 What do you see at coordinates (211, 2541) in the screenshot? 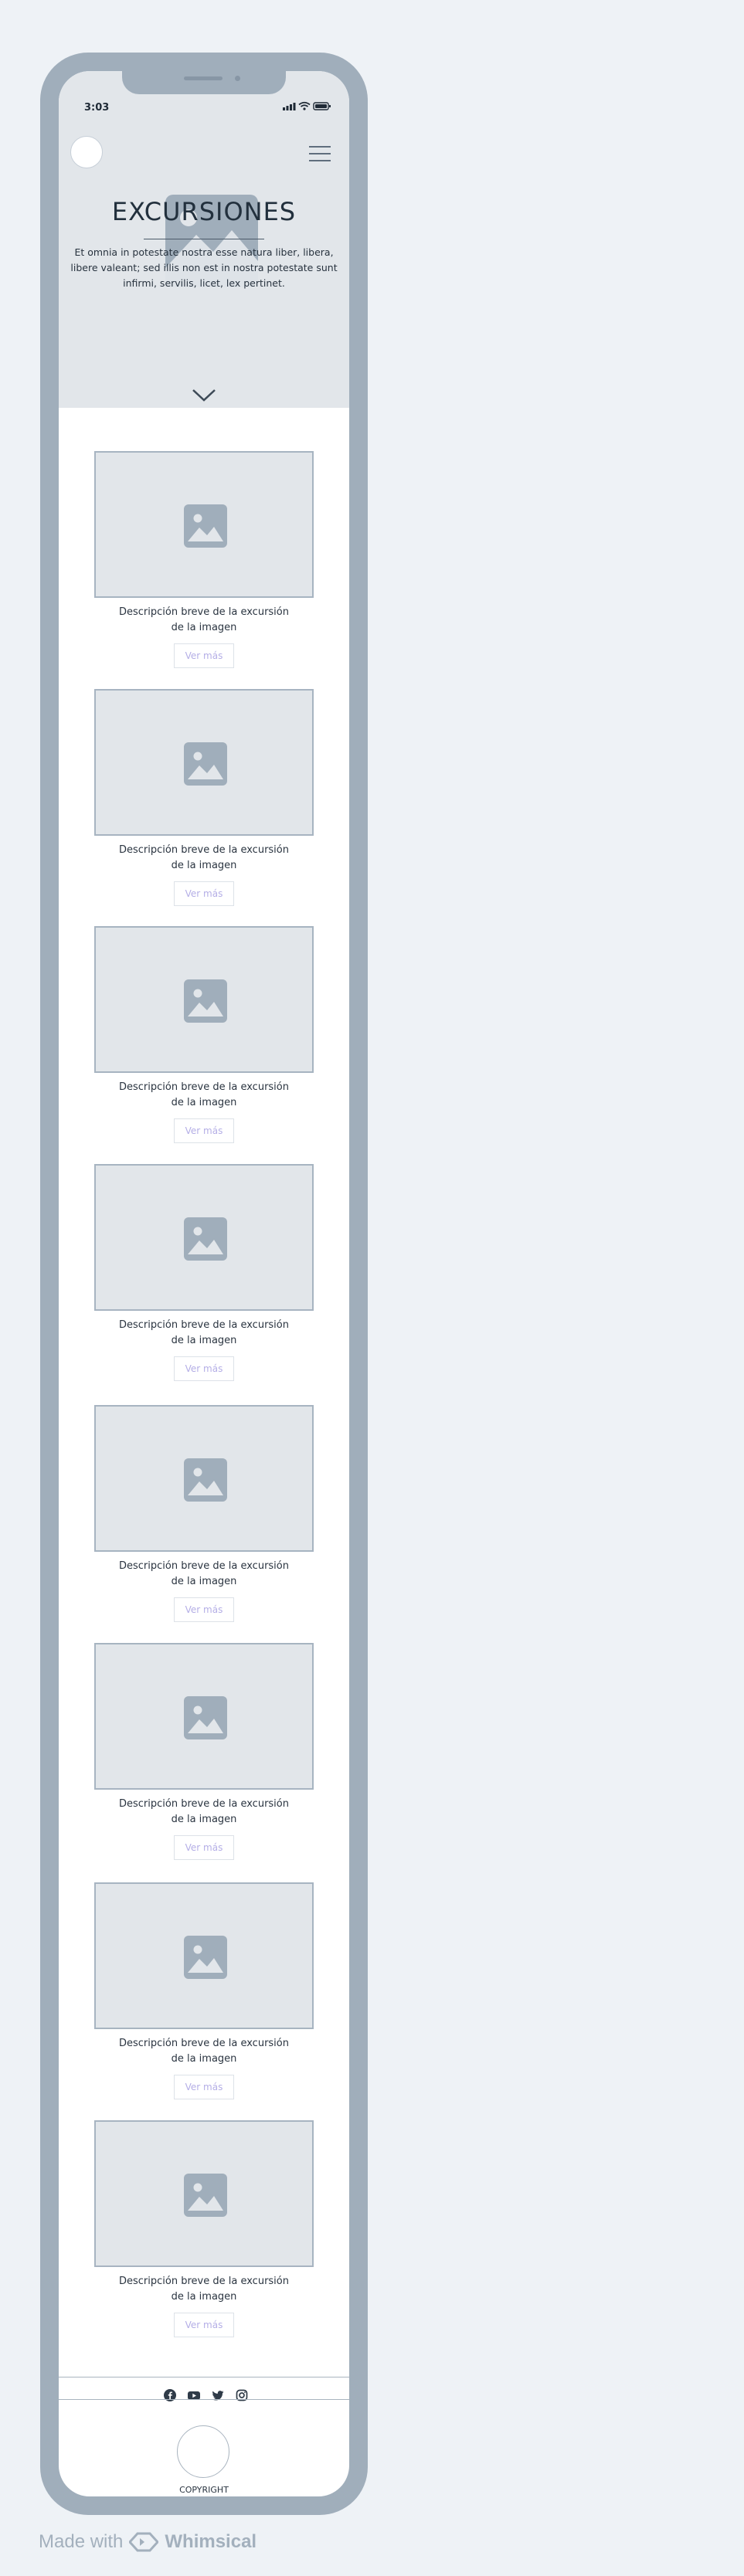
I see `whimsical-brand-name: Whimsical` at bounding box center [211, 2541].